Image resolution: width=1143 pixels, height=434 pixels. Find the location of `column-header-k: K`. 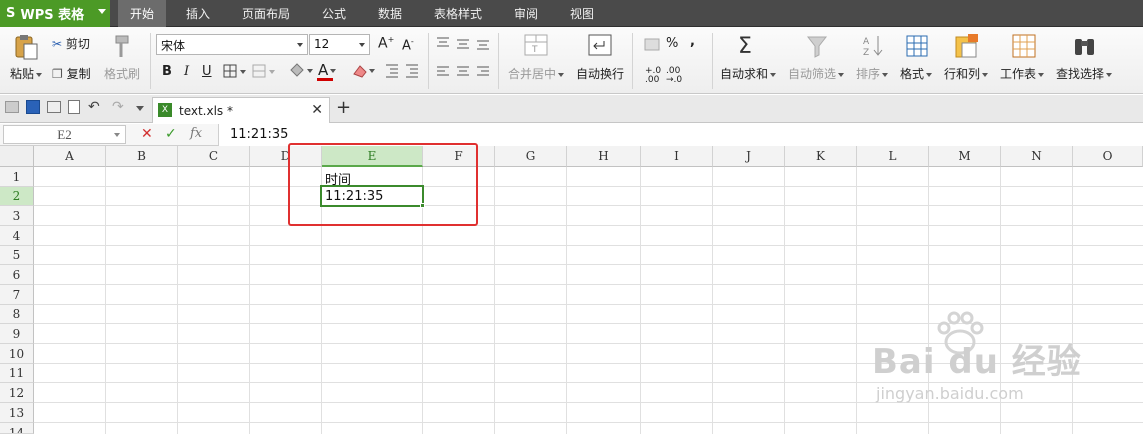

column-header-k: K is located at coordinates (821, 156).